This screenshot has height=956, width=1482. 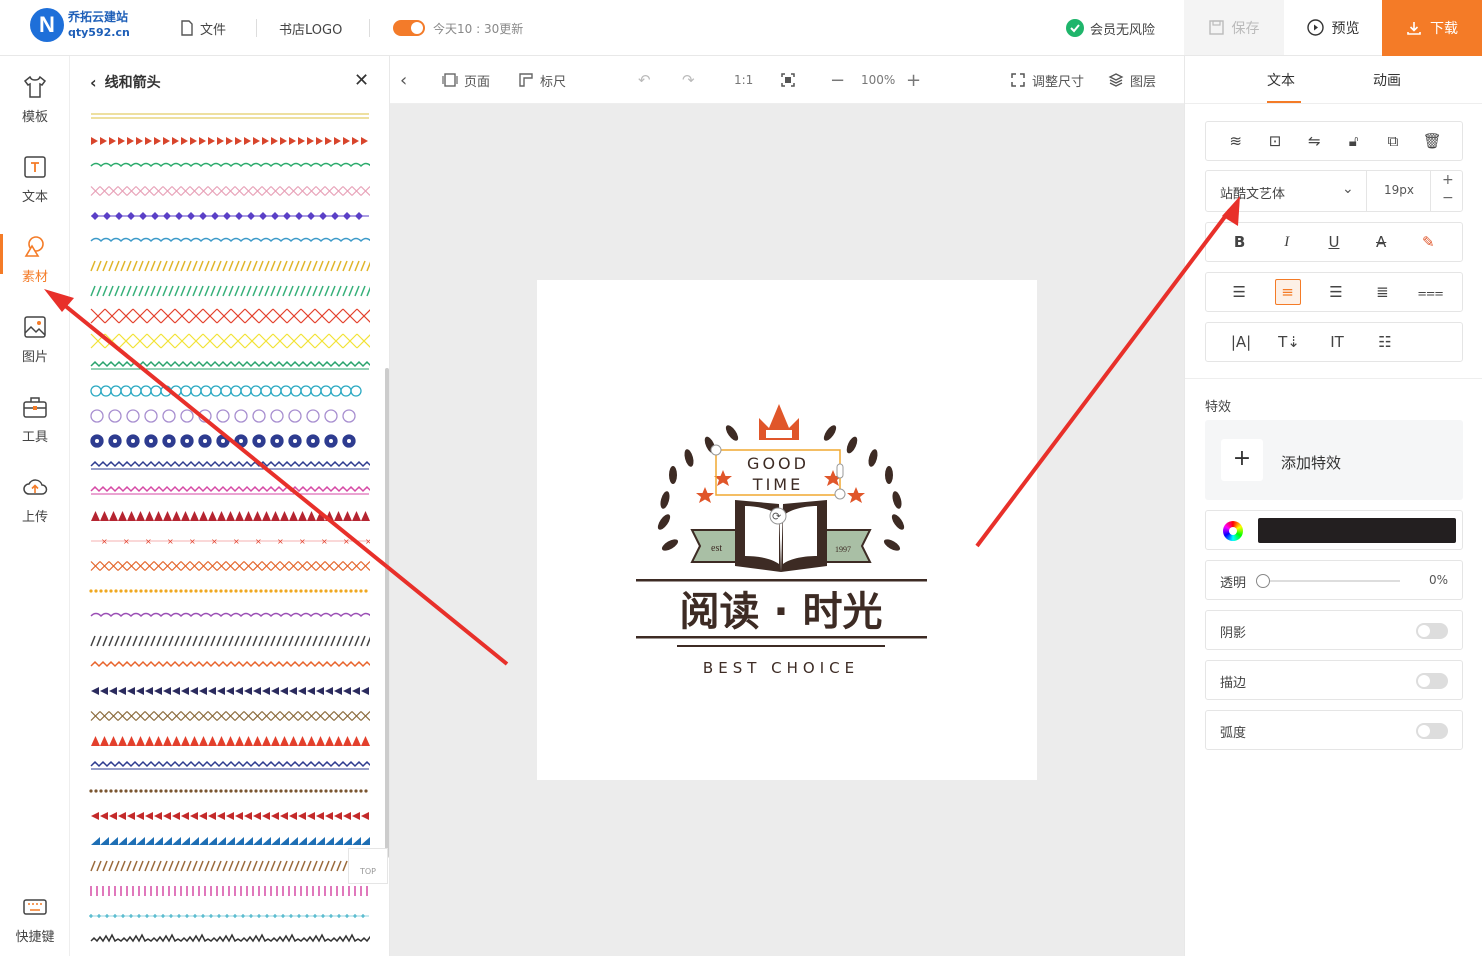 What do you see at coordinates (1314, 141) in the screenshot?
I see `flip-icon: ⇋` at bounding box center [1314, 141].